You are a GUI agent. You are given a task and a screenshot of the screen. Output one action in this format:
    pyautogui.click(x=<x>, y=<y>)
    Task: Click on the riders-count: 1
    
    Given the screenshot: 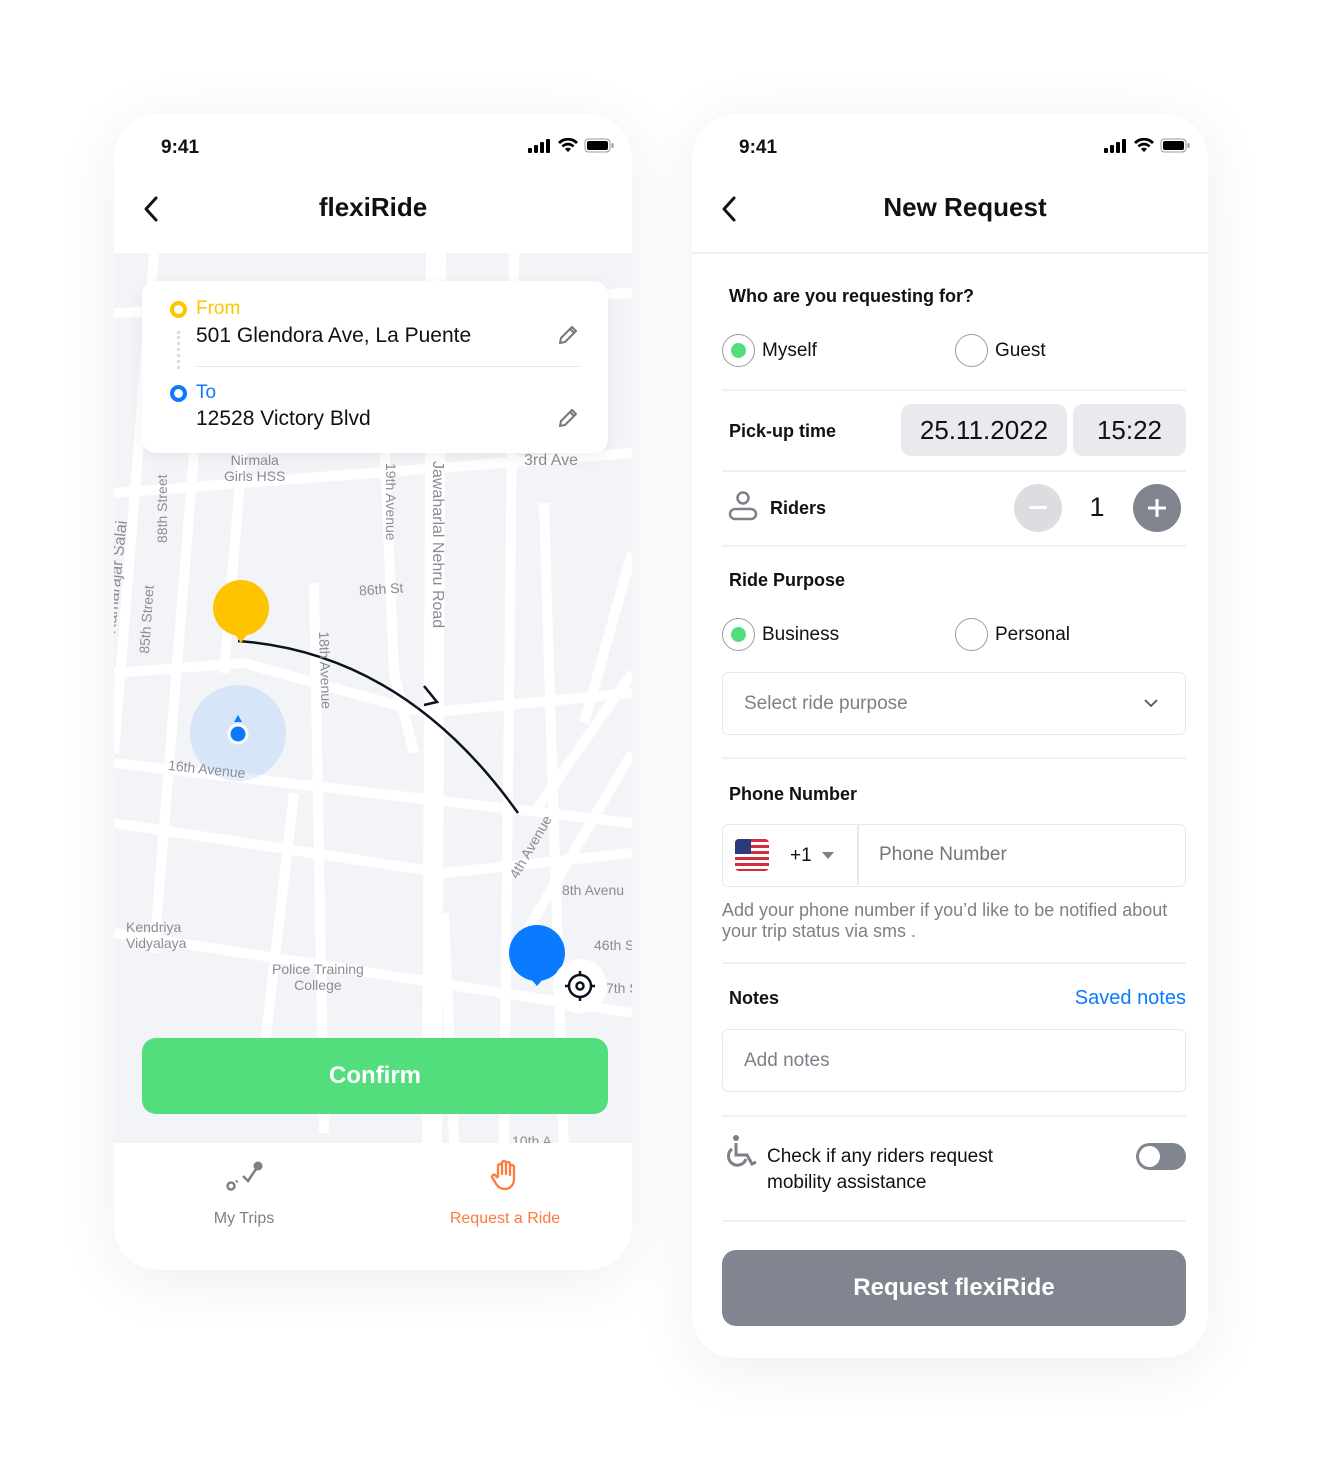 What is the action you would take?
    pyautogui.click(x=1097, y=507)
    